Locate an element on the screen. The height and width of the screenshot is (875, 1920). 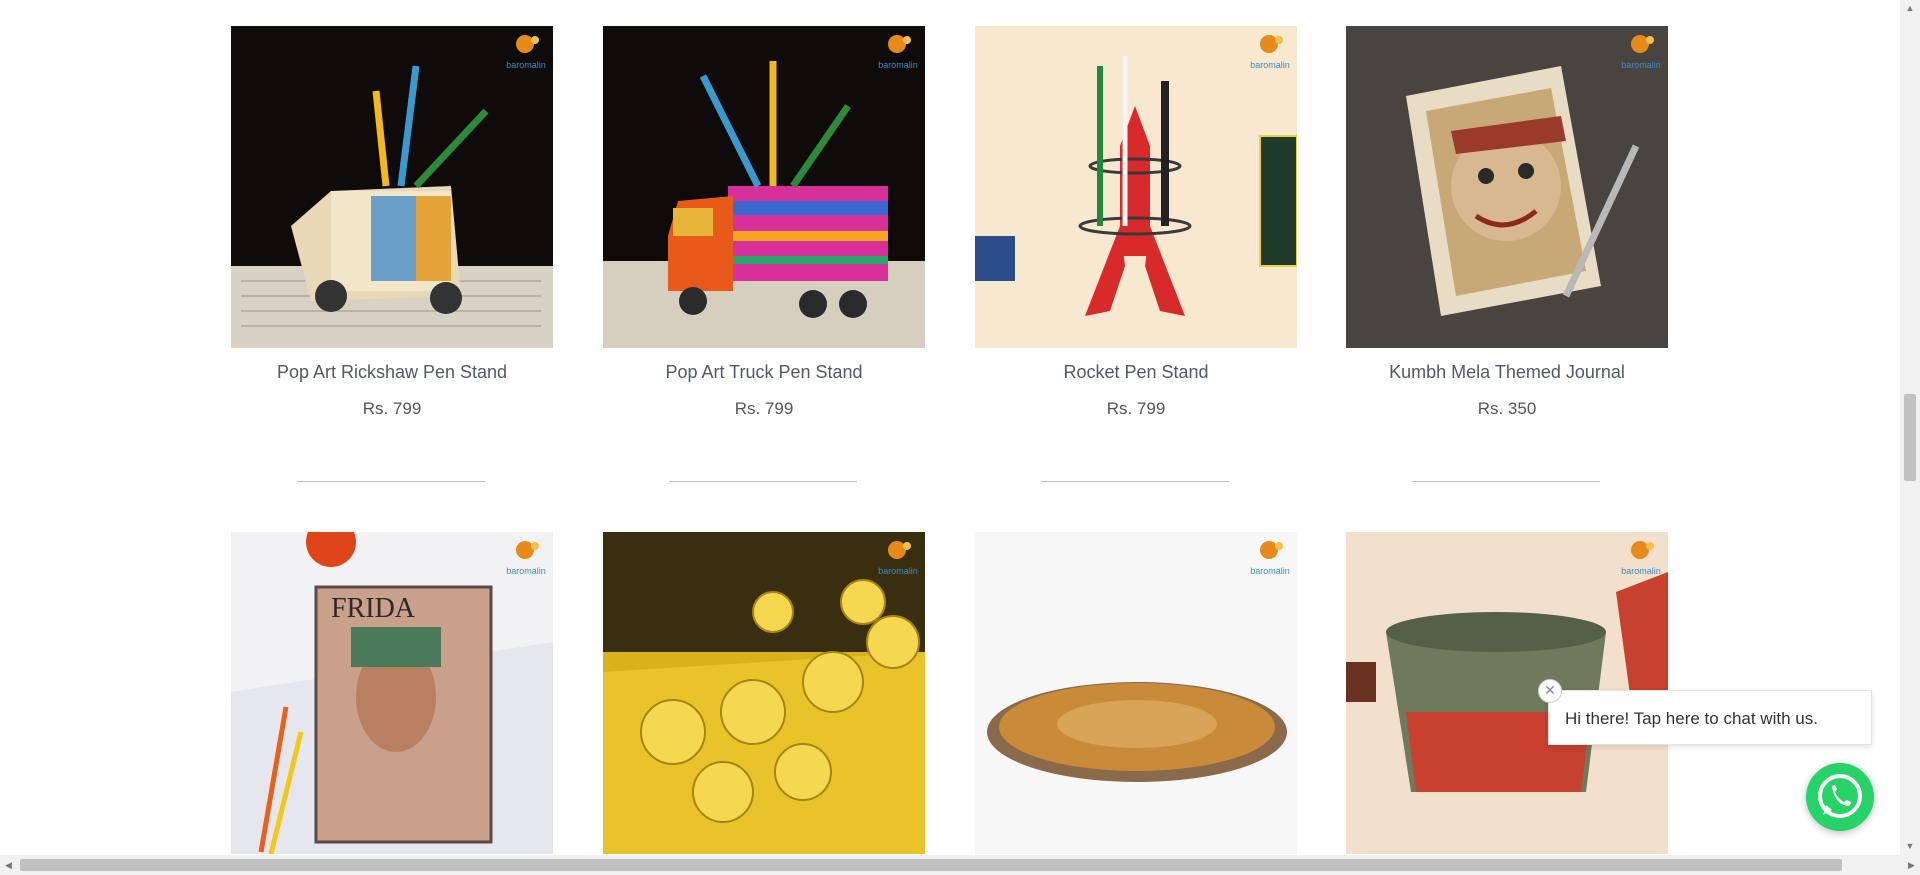
scroll-up-icon: ▲ is located at coordinates (1910, 8).